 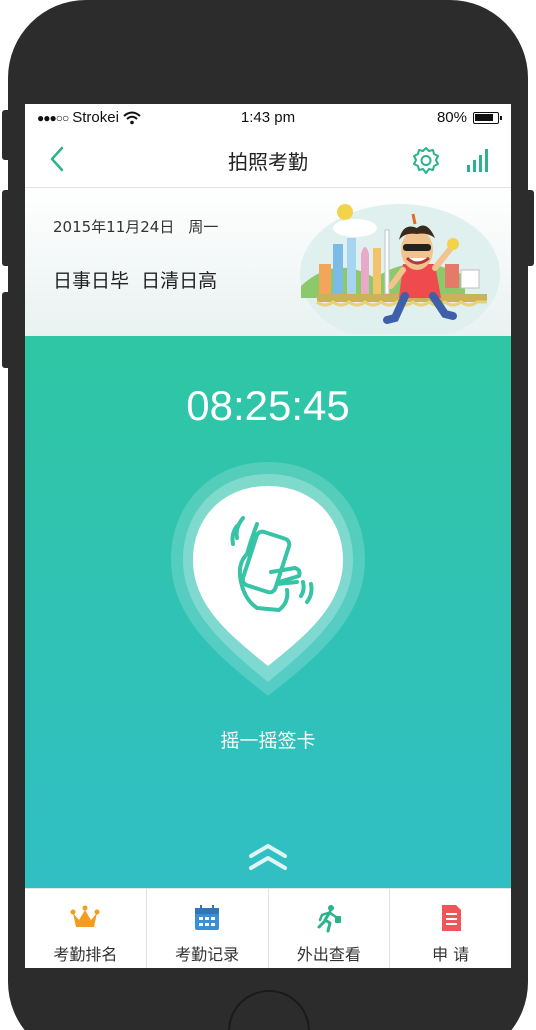 I want to click on running-man-icon, so click(x=329, y=919).